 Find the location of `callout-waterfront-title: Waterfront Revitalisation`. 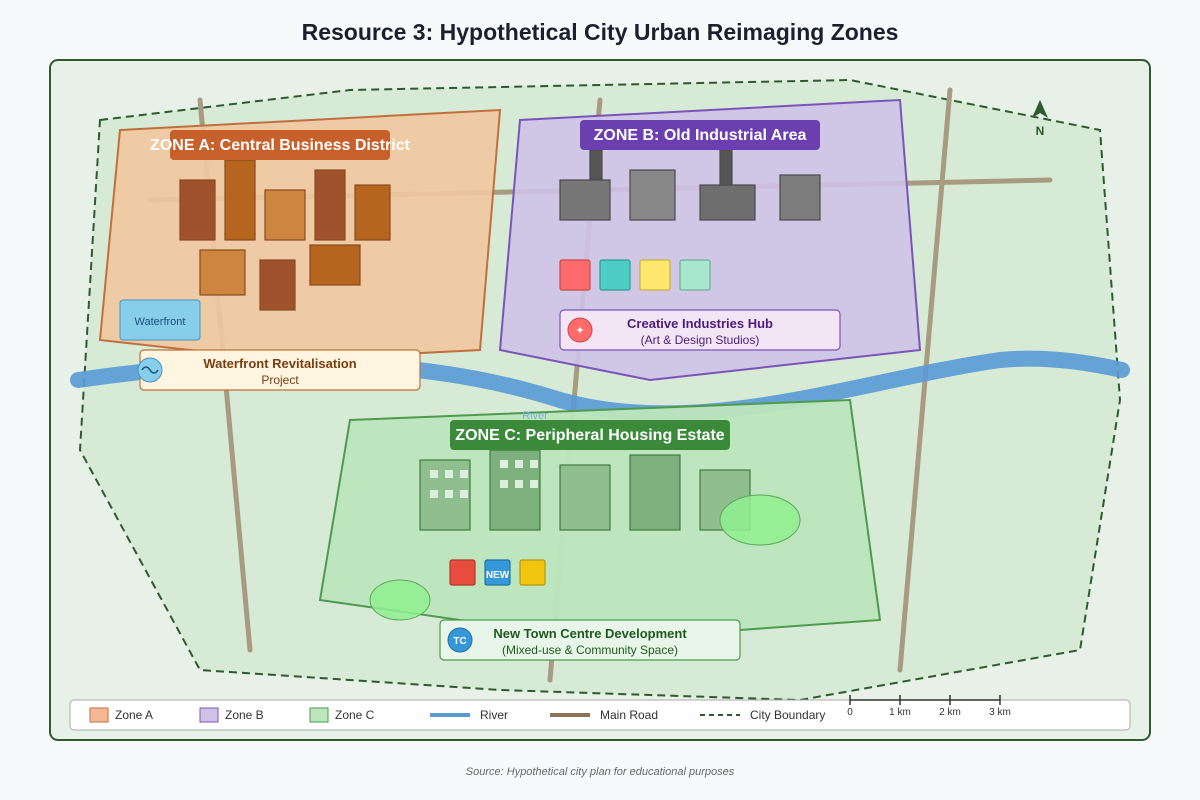

callout-waterfront-title: Waterfront Revitalisation is located at coordinates (279, 363).